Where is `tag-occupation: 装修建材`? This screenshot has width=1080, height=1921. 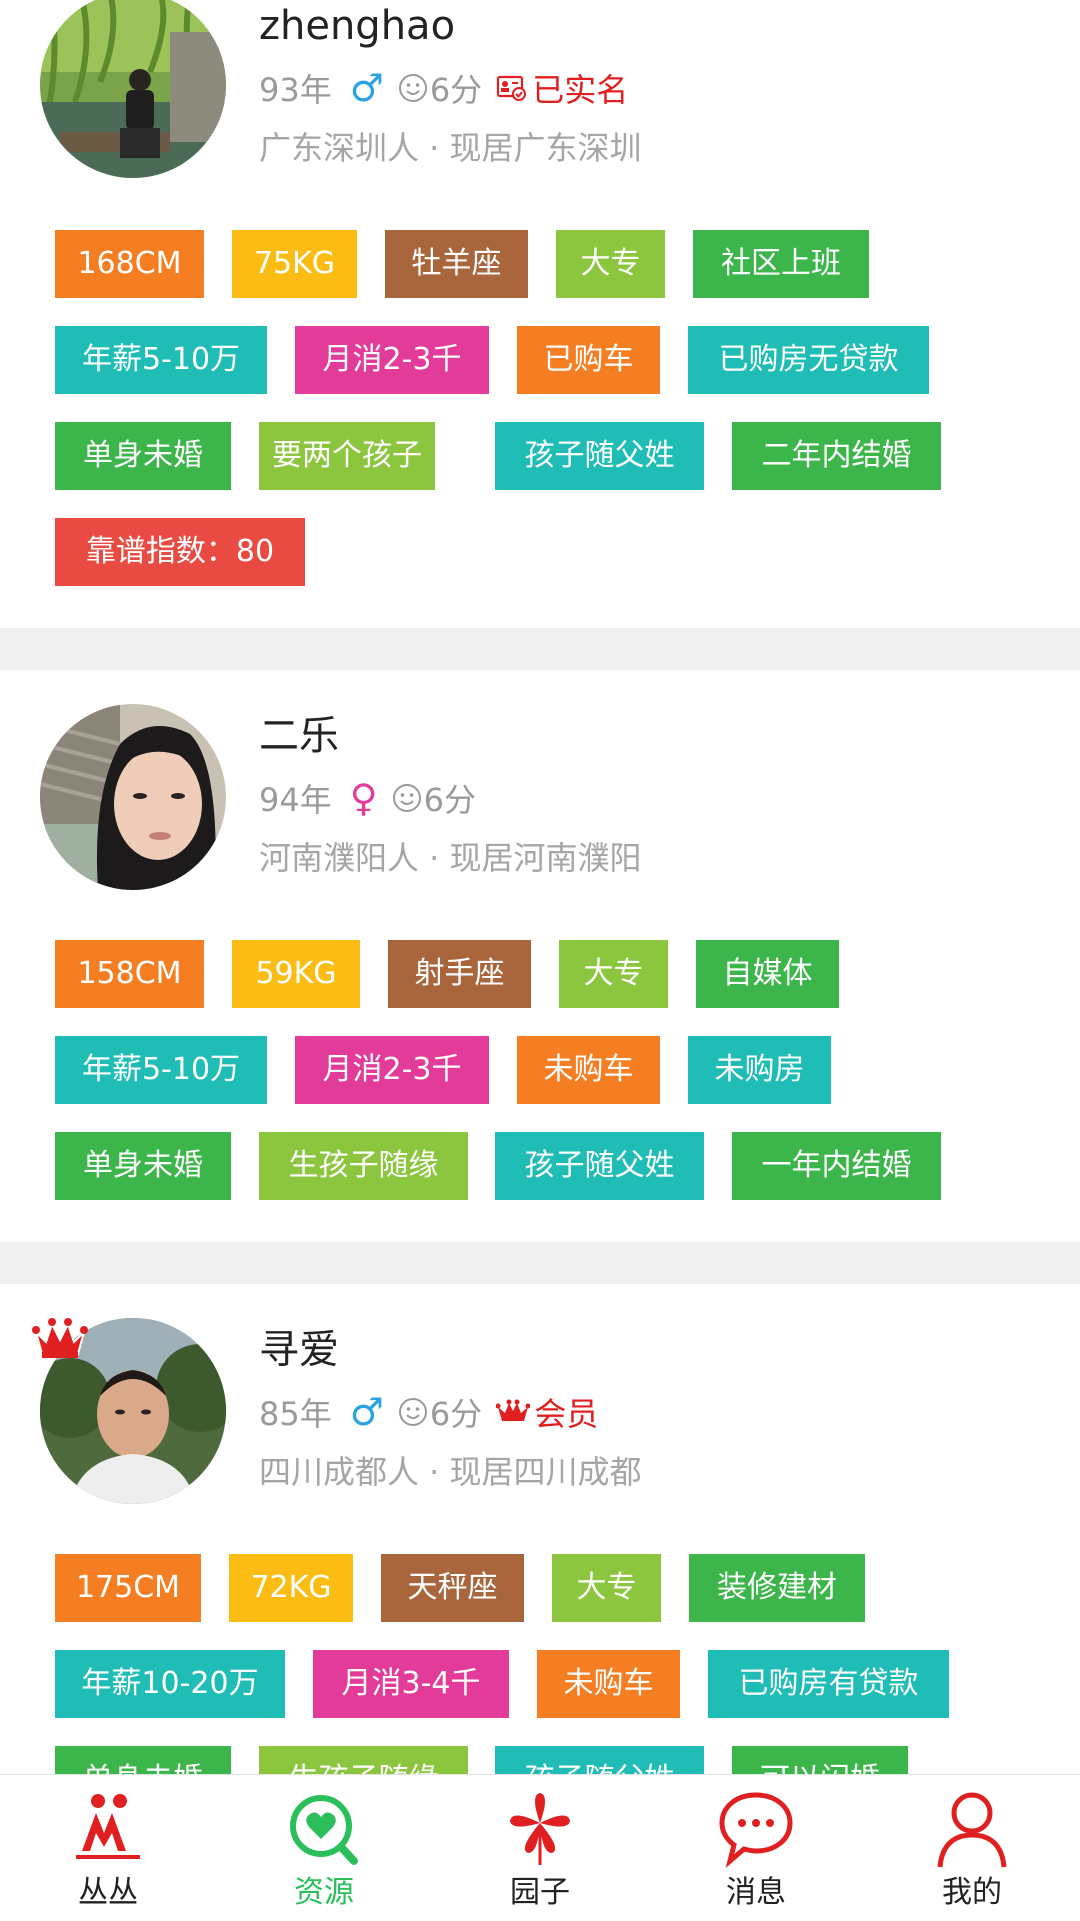
tag-occupation: 装修建材 is located at coordinates (777, 1588).